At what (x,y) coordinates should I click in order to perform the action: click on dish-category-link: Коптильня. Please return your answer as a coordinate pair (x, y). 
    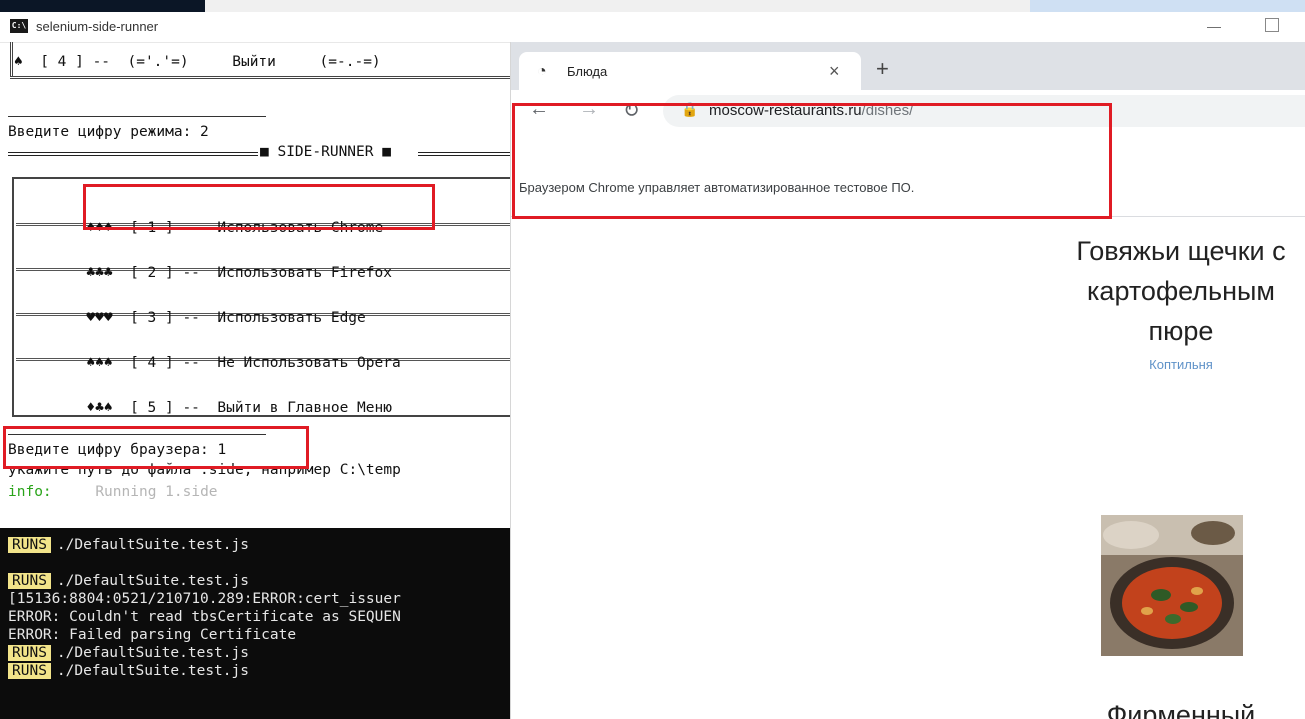
    Looking at the image, I should click on (1181, 364).